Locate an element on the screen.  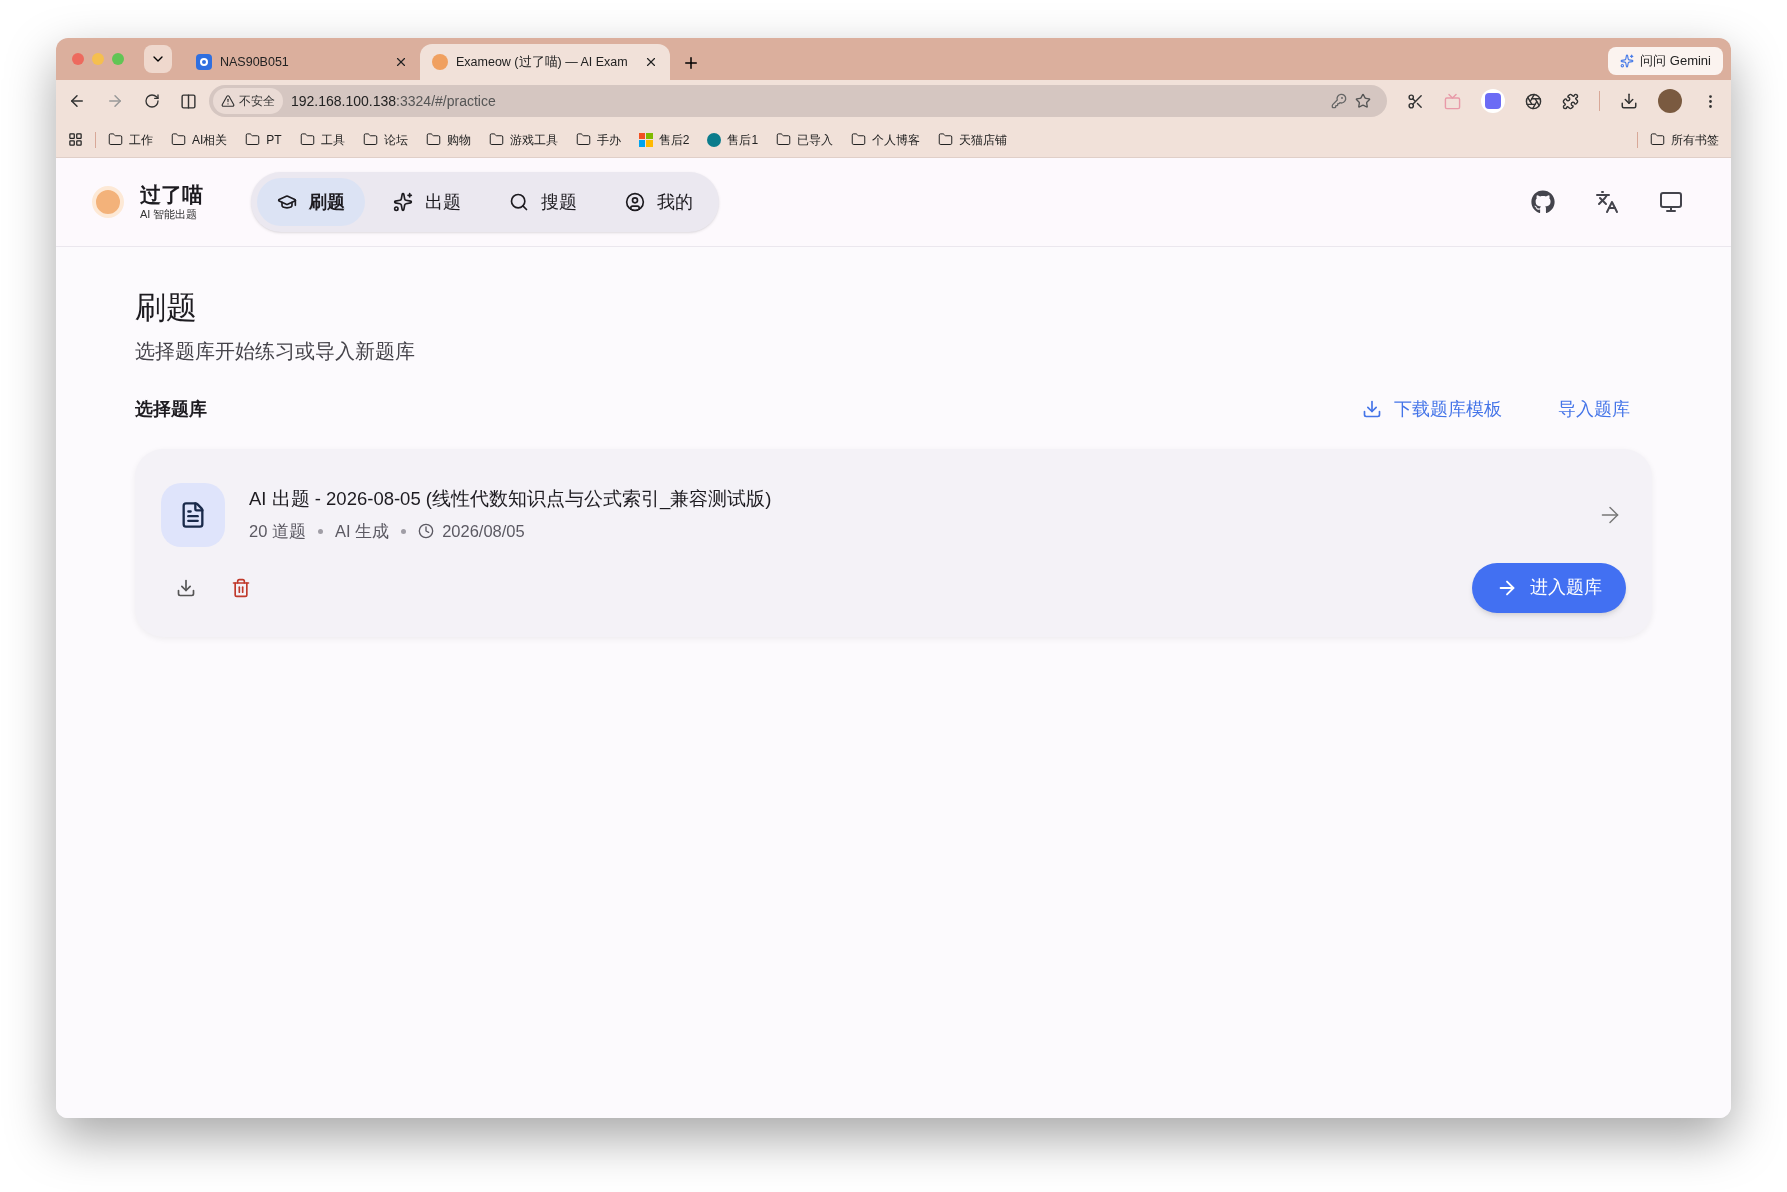
warning-icon is located at coordinates (228, 101).